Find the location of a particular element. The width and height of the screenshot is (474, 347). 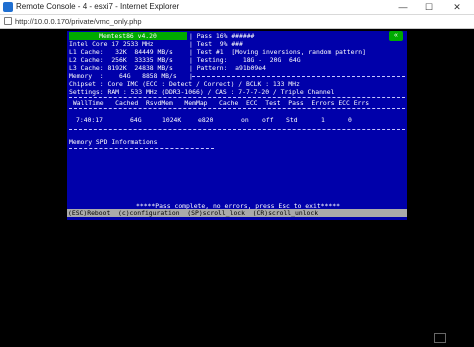

memtest-version: Memtest86 v4.20 is located at coordinates (128, 36).